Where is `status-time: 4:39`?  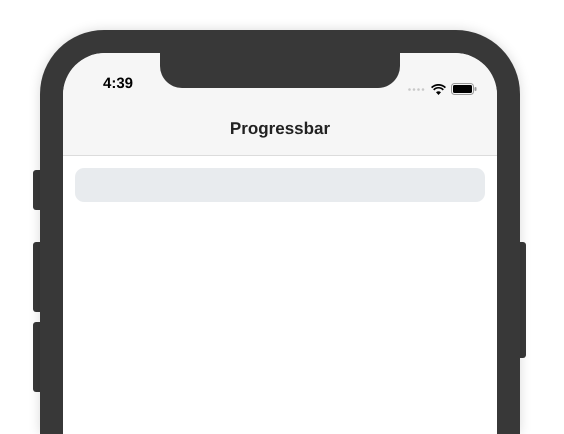 status-time: 4:39 is located at coordinates (118, 84).